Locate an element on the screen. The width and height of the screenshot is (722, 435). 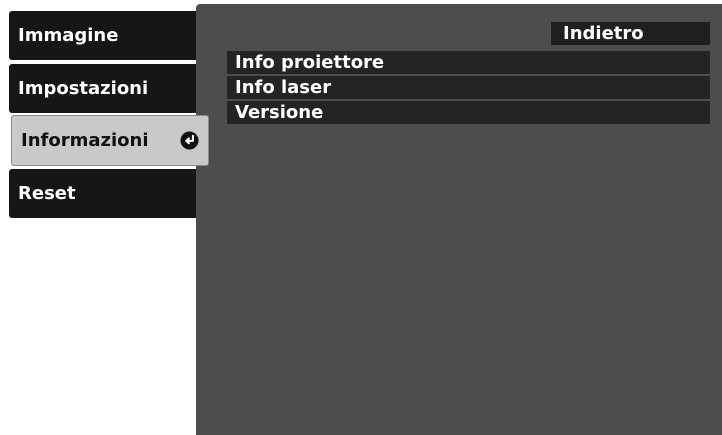
menu-item-info-laser: Info laser is located at coordinates (468, 87).